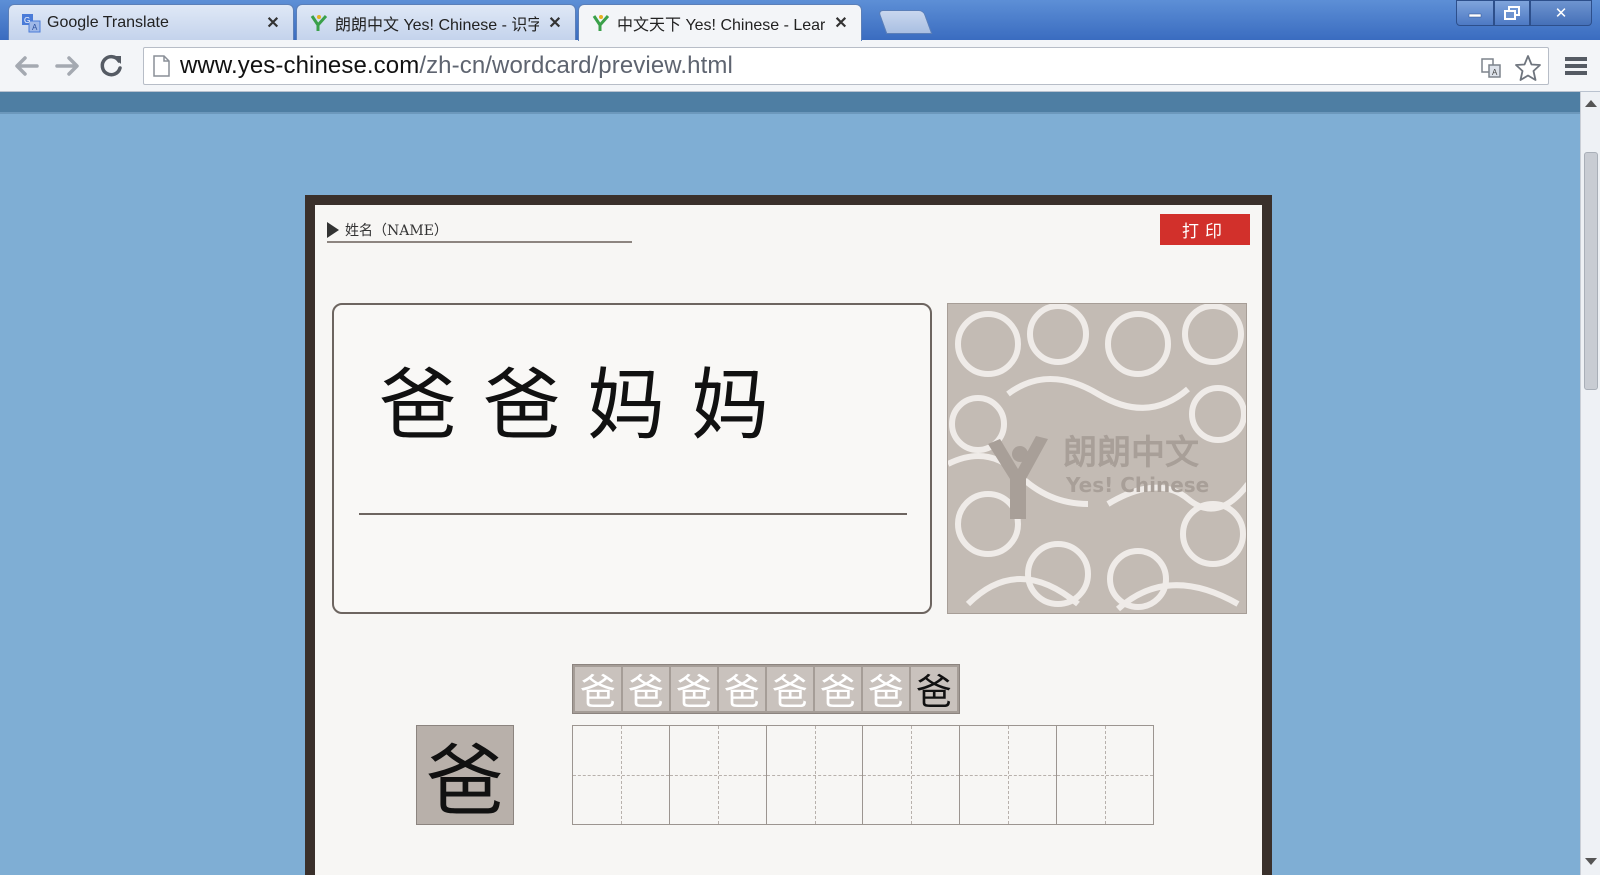  What do you see at coordinates (934, 690) in the screenshot?
I see `stroke-step-final: 爸` at bounding box center [934, 690].